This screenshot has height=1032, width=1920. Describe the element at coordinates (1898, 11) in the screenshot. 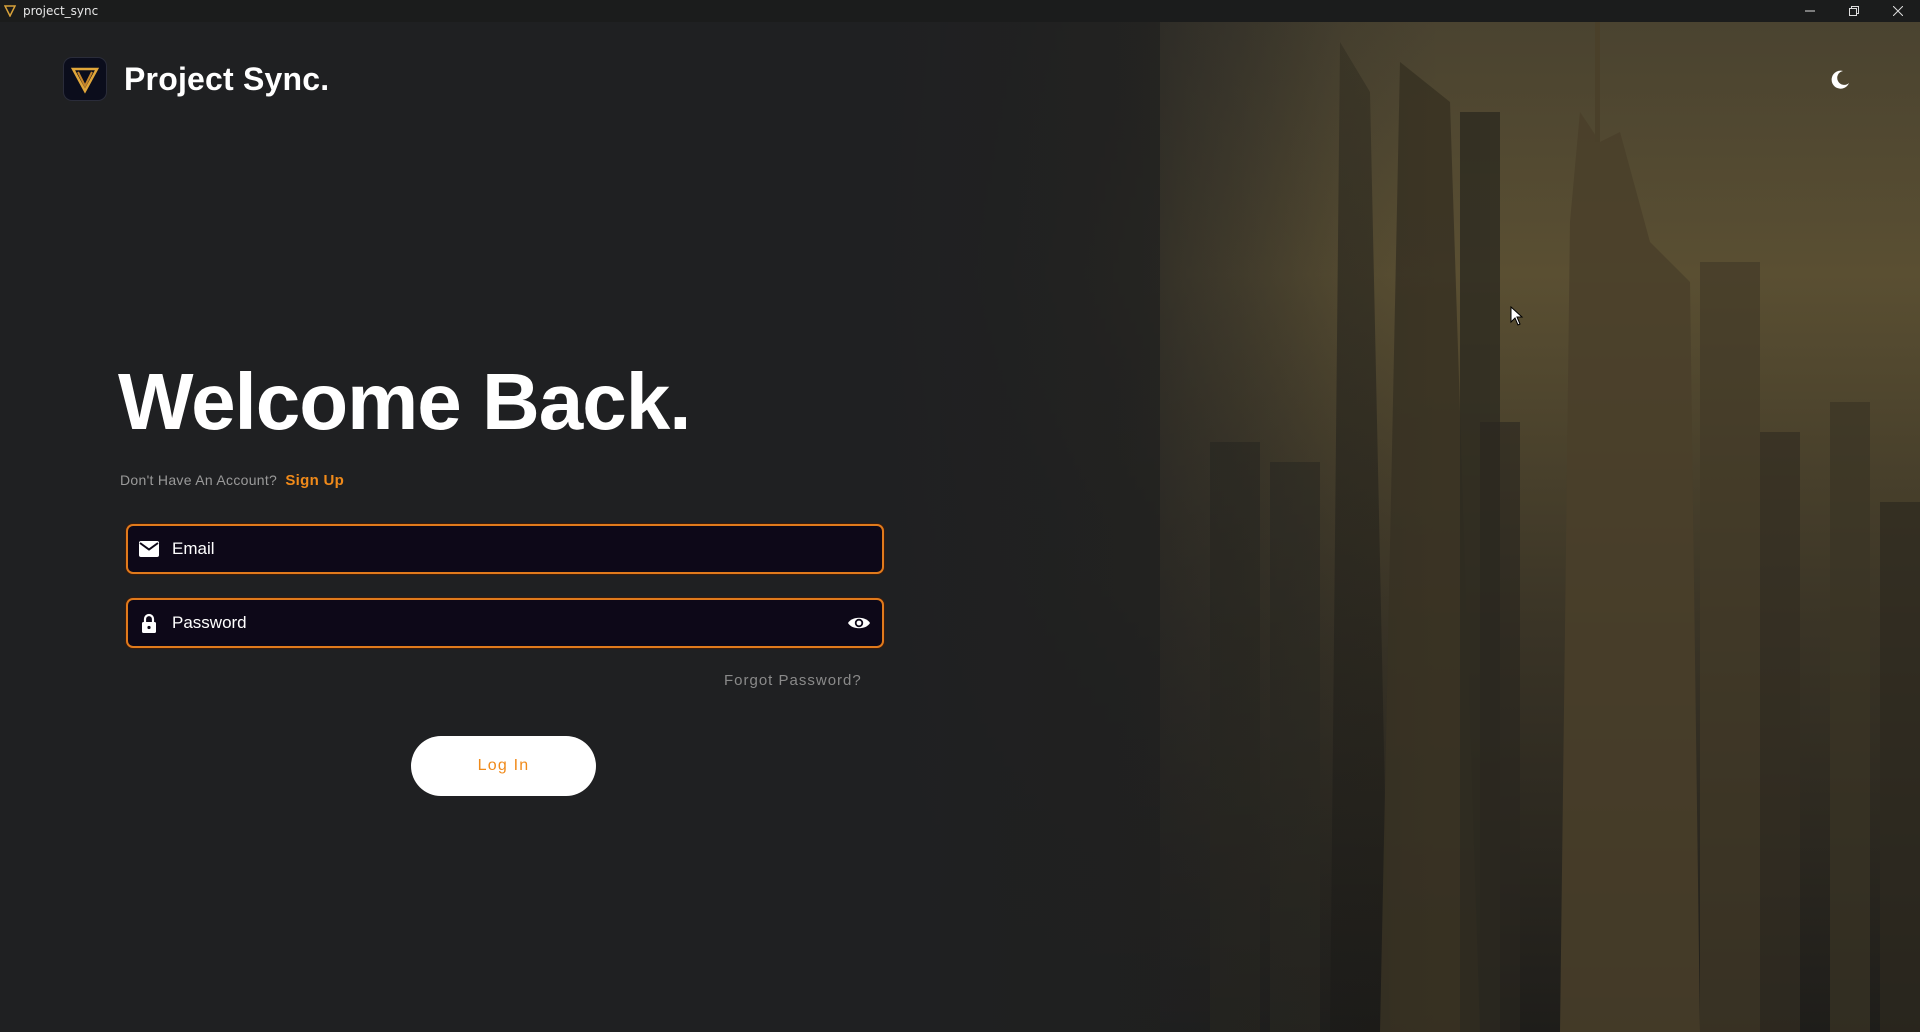

I see `close-icon` at that location.